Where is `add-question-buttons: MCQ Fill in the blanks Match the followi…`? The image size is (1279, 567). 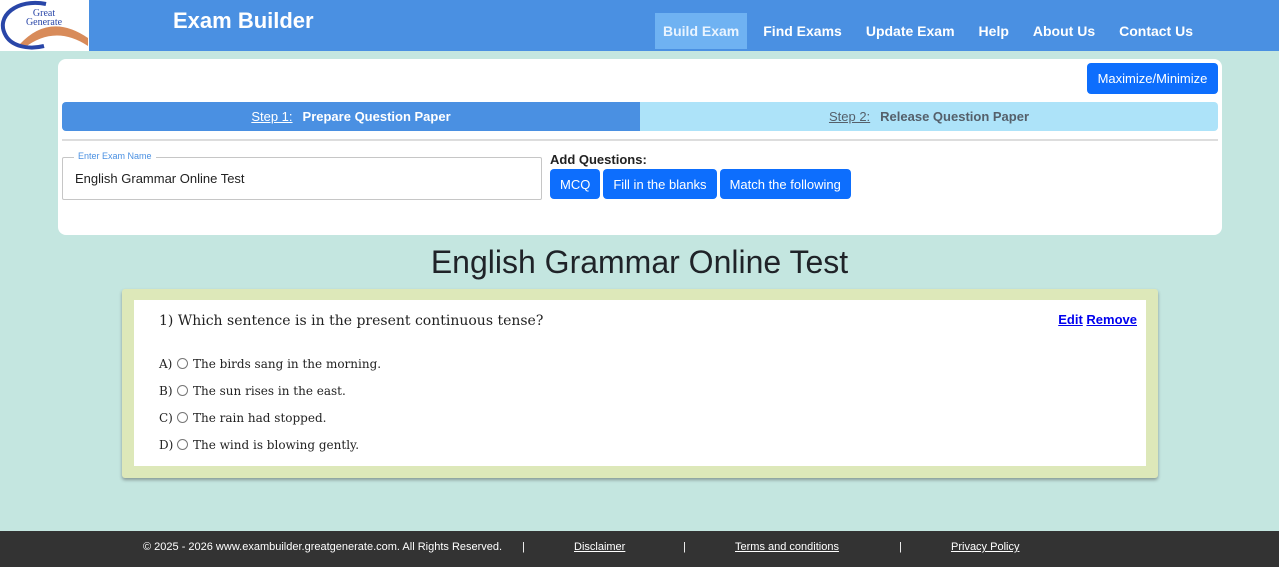
add-question-buttons: MCQ Fill in the blanks Match the followi… is located at coordinates (702, 184).